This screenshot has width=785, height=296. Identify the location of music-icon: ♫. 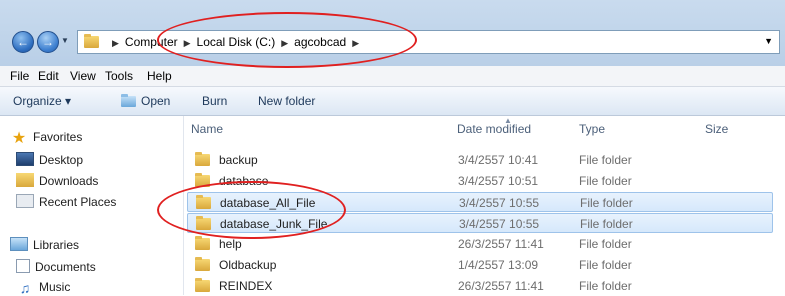
(25, 288).